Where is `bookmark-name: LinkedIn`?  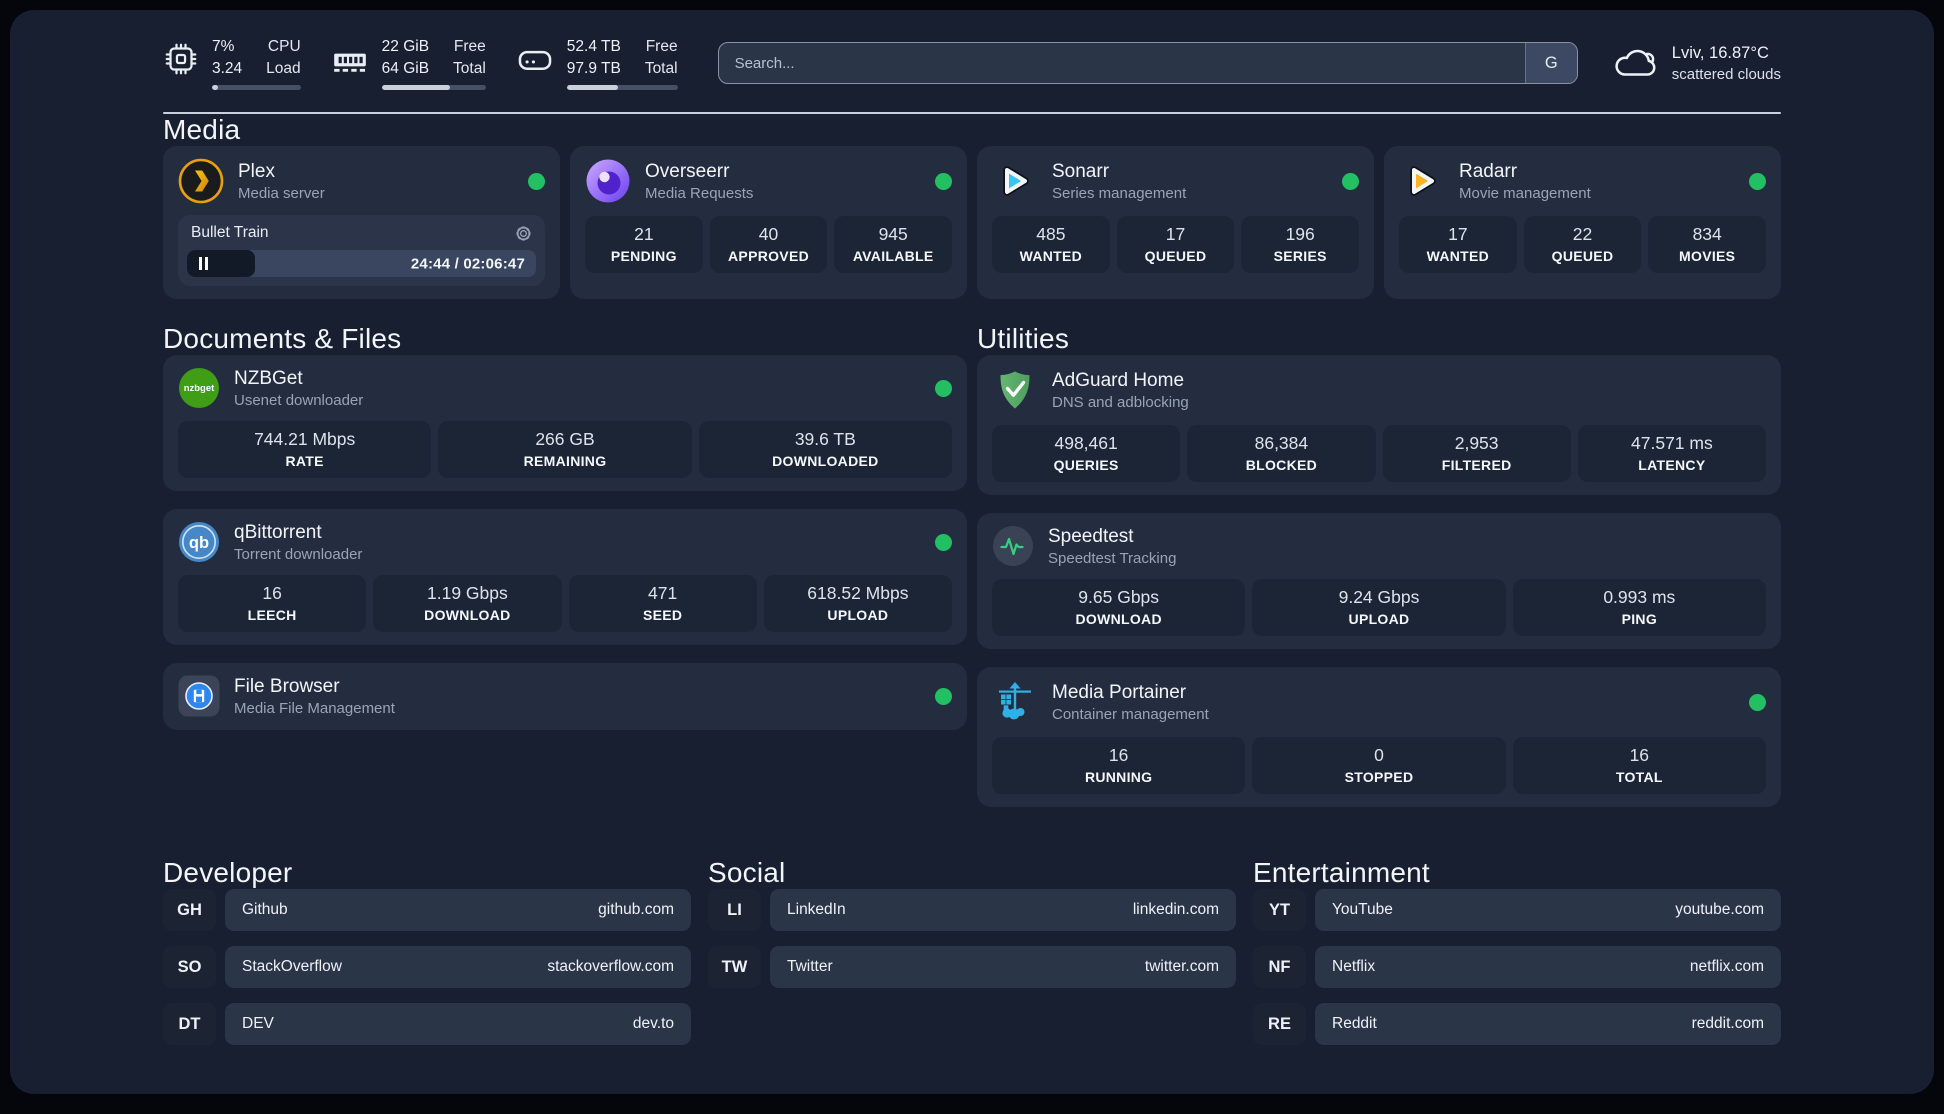 bookmark-name: LinkedIn is located at coordinates (816, 910).